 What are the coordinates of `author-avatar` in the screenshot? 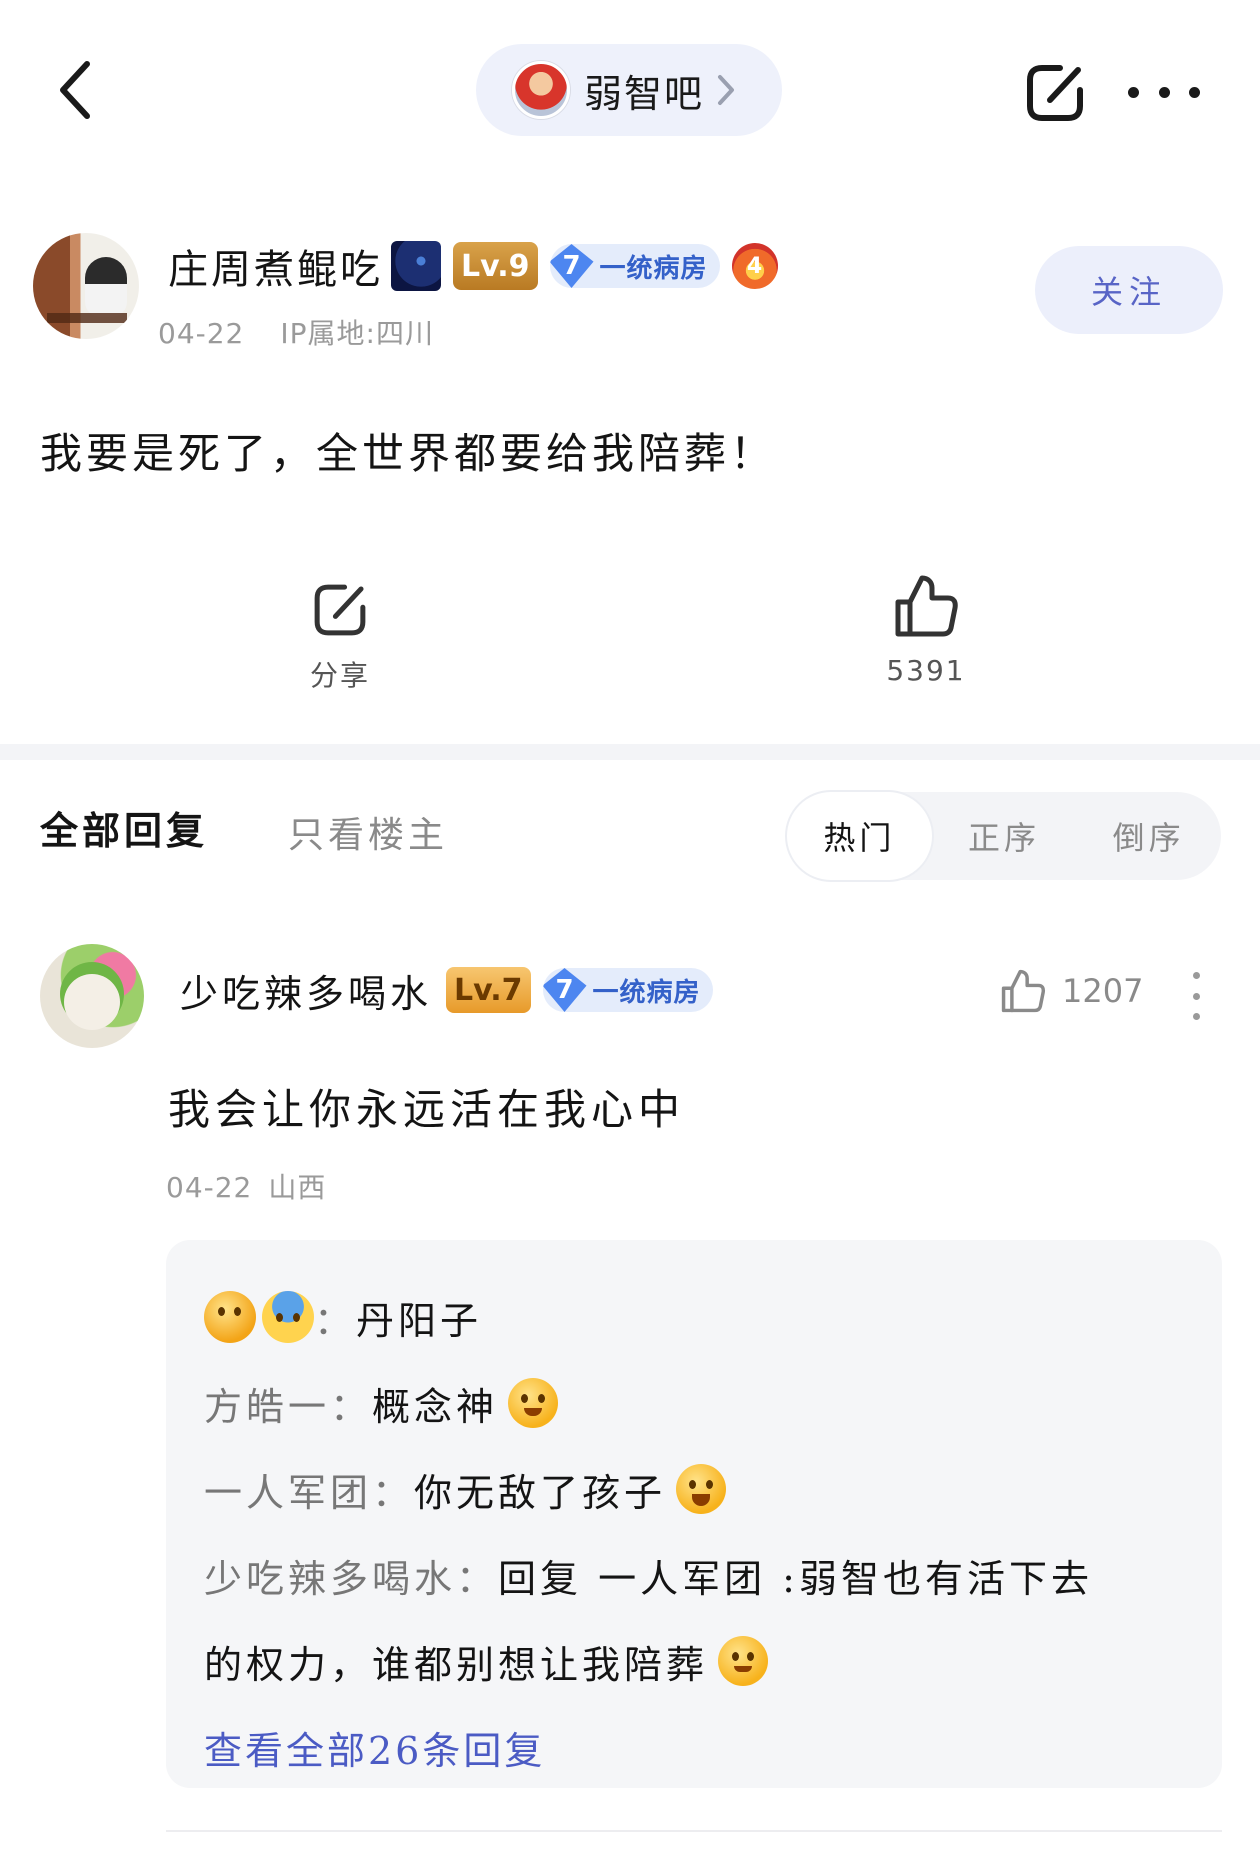 It's located at (86, 286).